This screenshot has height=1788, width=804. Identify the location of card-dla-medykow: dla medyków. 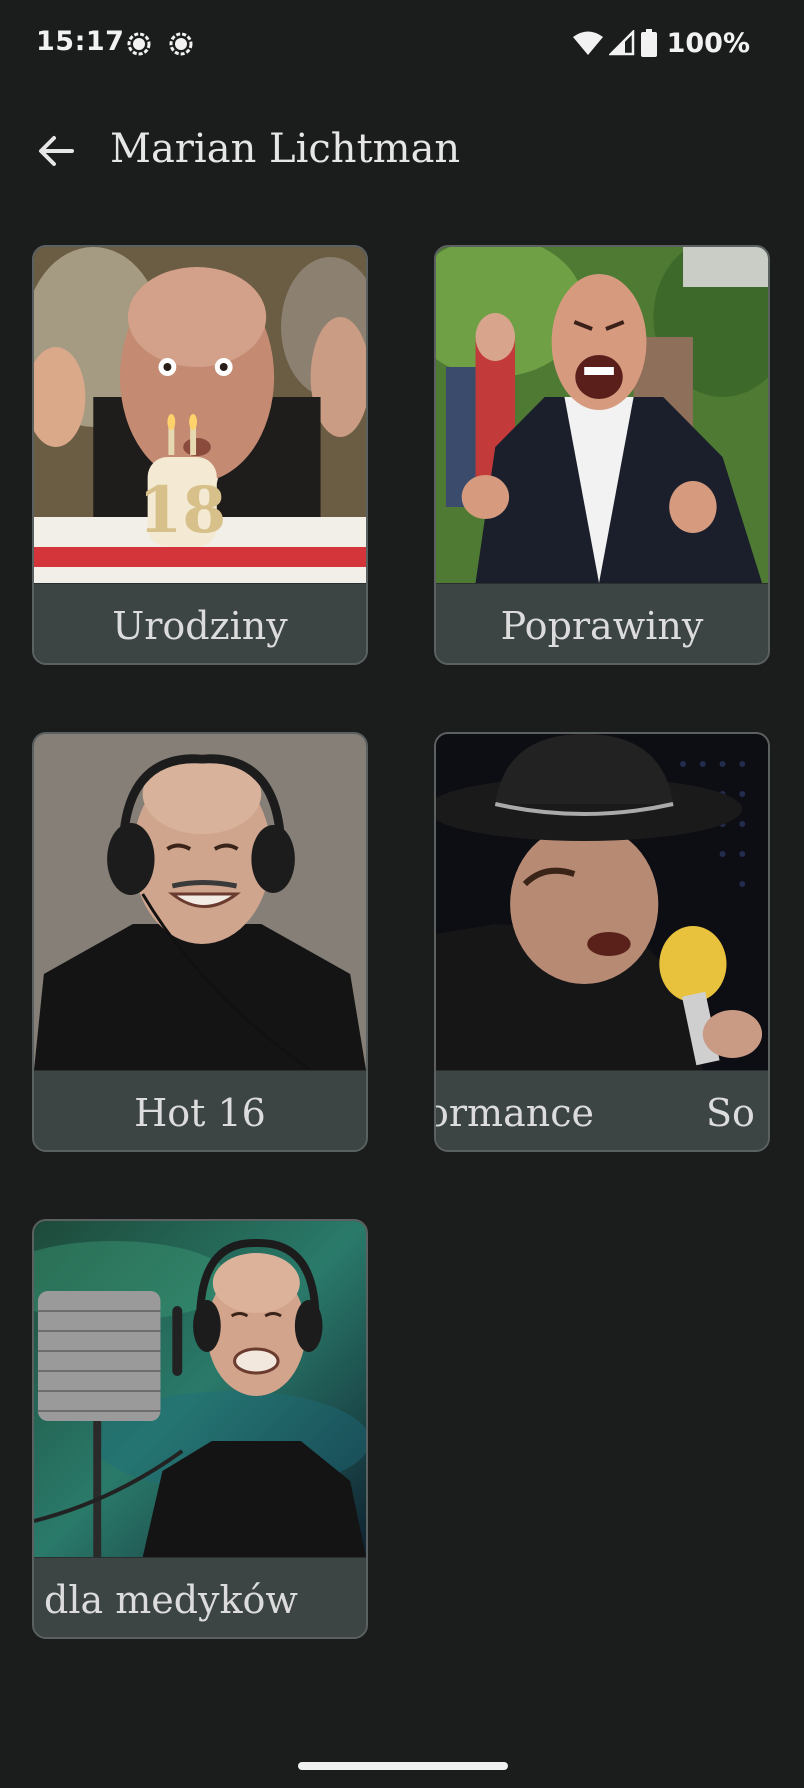
(200, 1429).